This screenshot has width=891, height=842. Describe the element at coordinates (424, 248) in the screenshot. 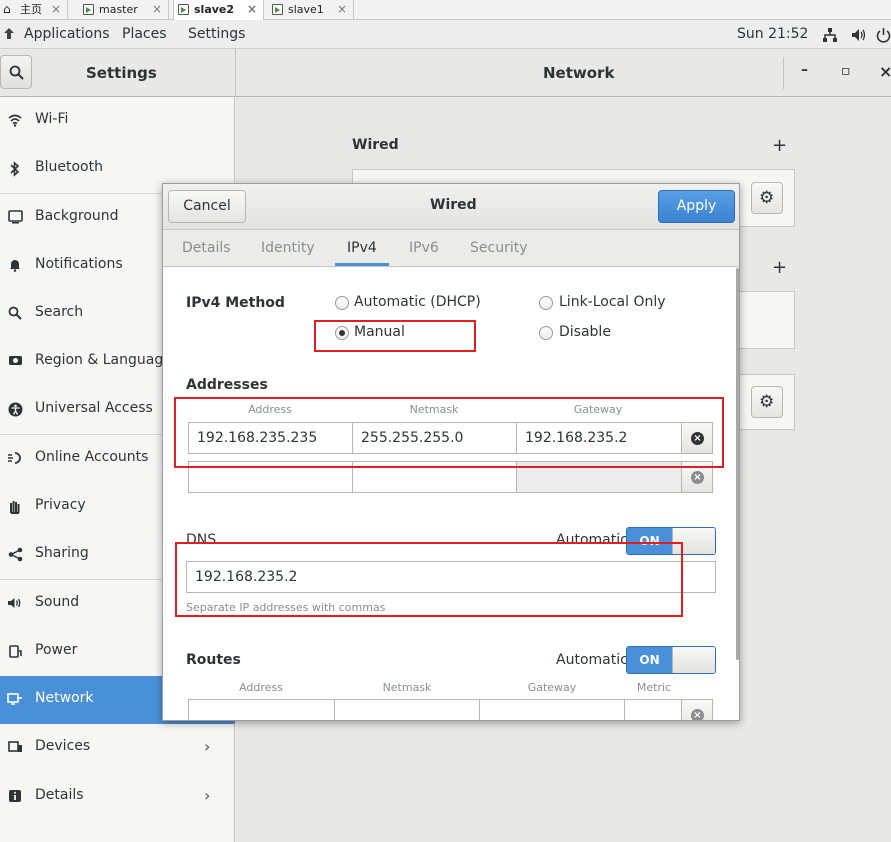

I see `tab-ipv6: IPv6` at that location.